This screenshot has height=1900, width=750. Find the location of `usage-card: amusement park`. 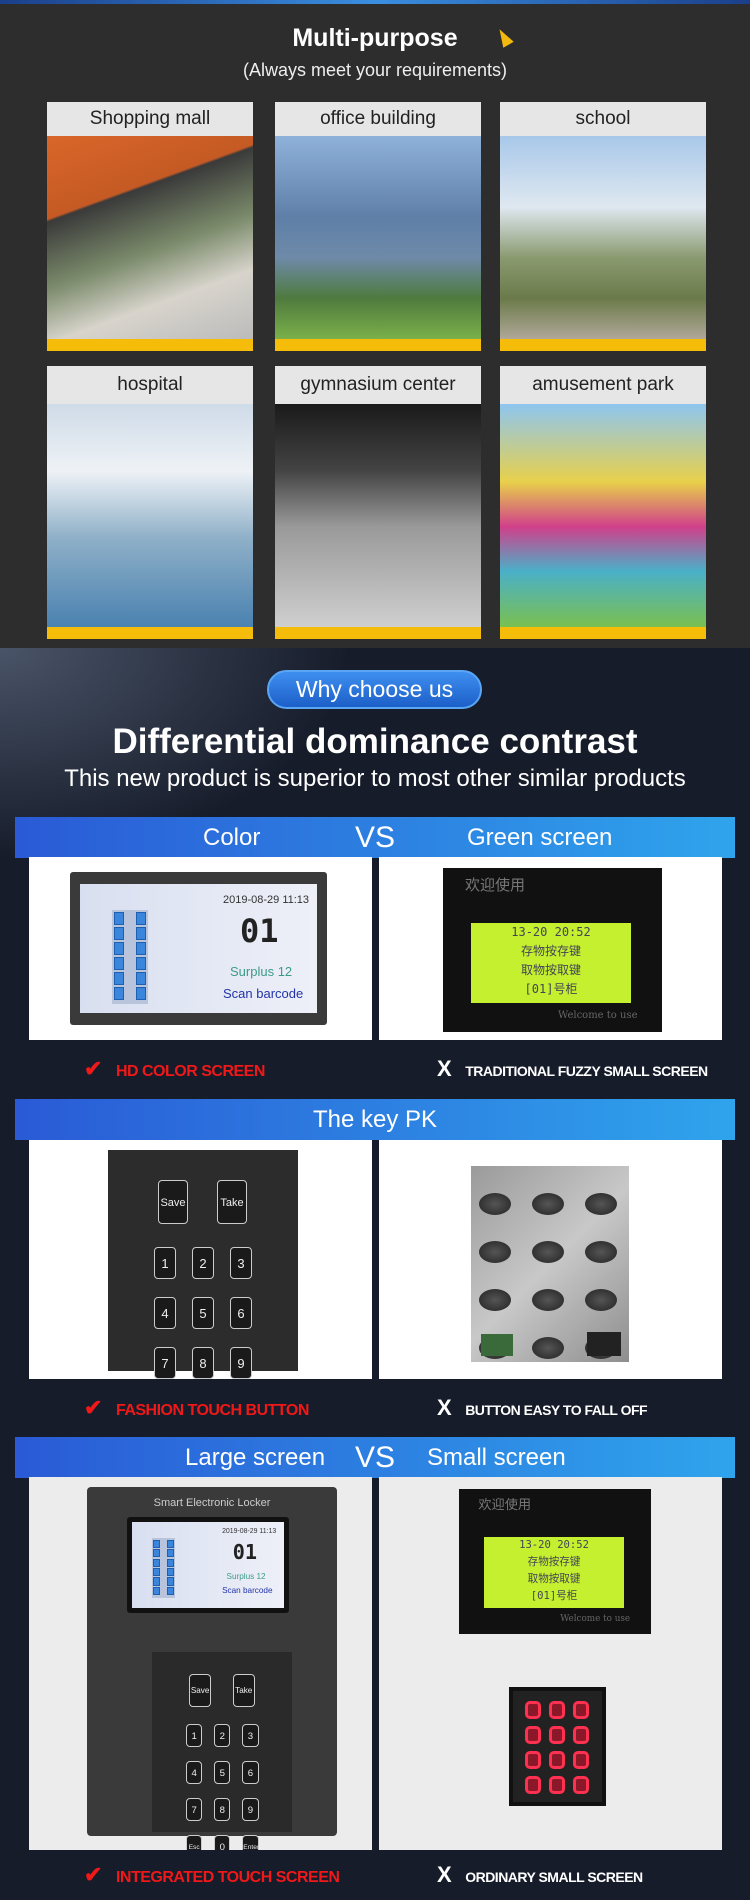

usage-card: amusement park is located at coordinates (603, 502).